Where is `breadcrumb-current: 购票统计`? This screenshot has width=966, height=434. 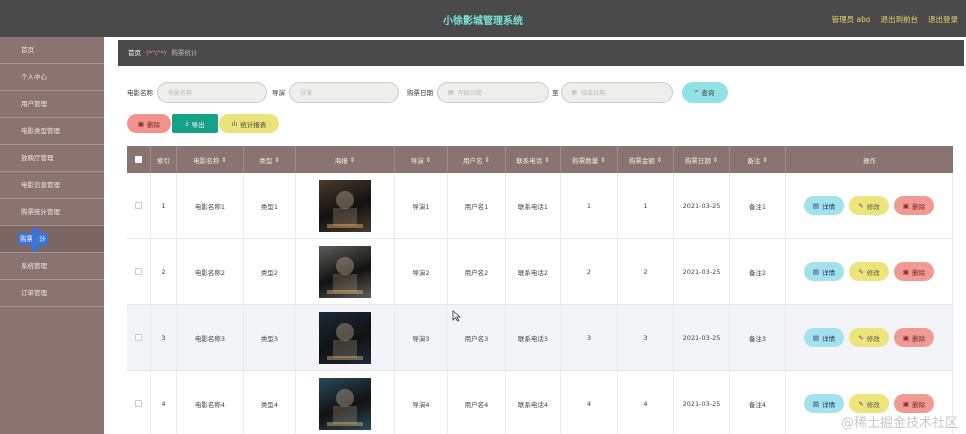 breadcrumb-current: 购票统计 is located at coordinates (184, 53).